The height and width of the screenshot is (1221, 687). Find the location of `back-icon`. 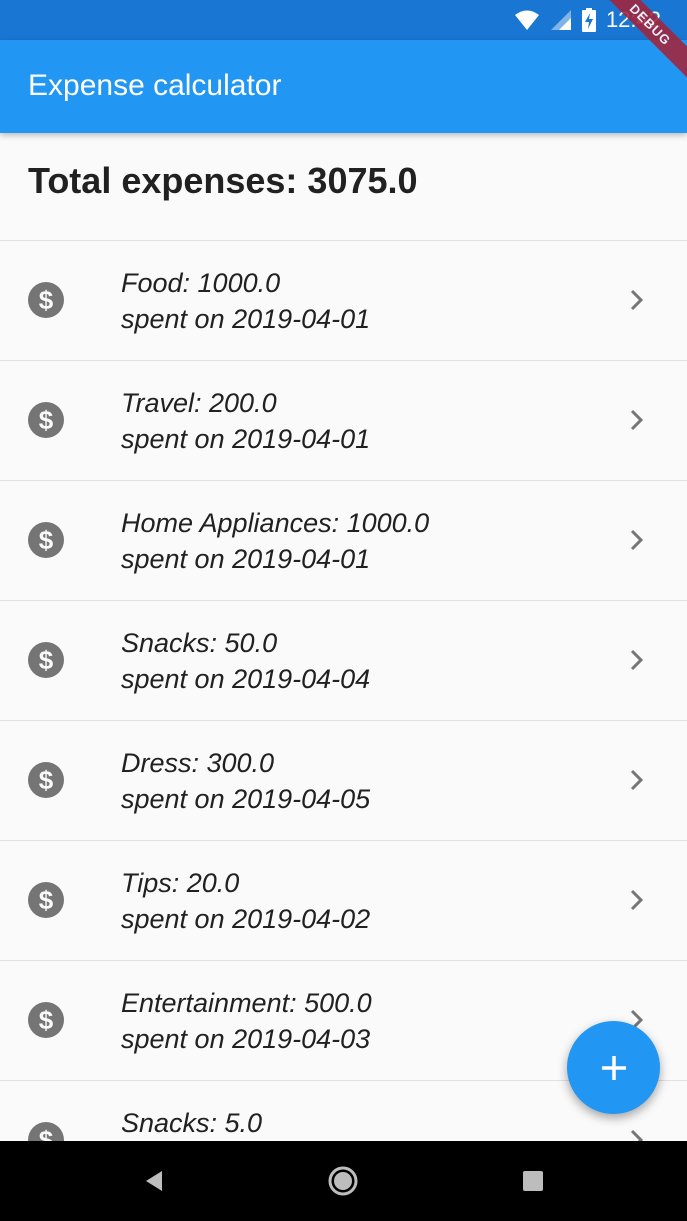

back-icon is located at coordinates (154, 1181).